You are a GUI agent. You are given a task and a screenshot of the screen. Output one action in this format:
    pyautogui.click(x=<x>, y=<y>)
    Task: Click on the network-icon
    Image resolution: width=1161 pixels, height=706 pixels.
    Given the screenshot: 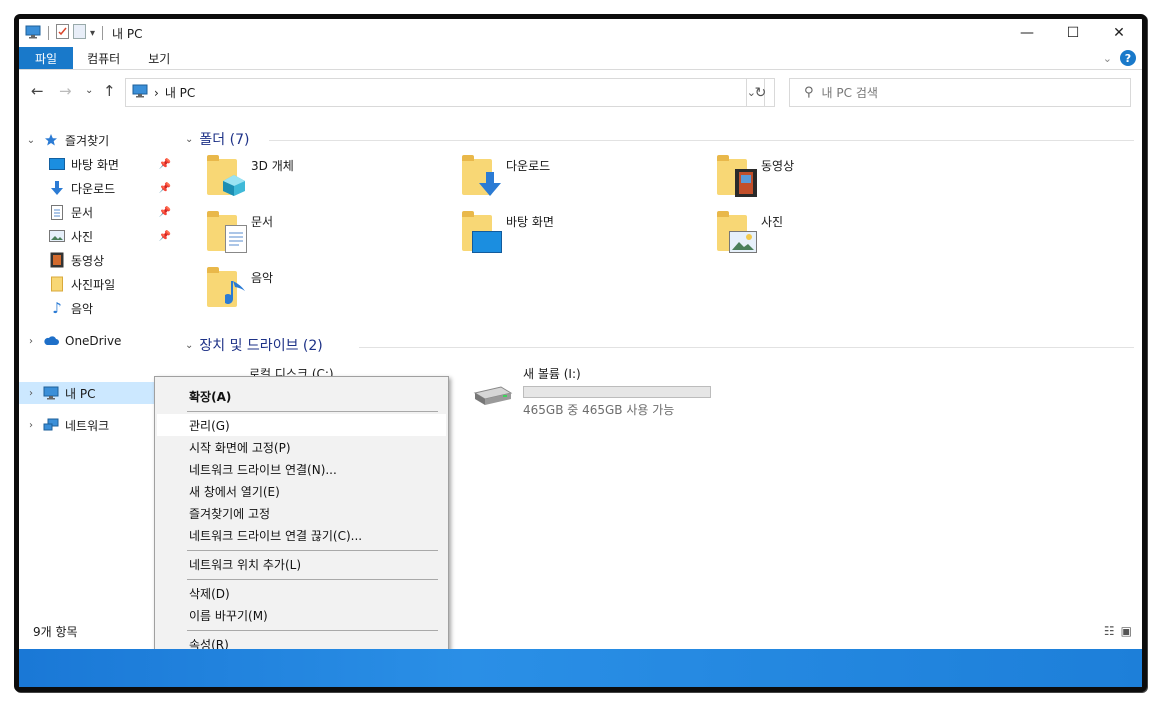 What is the action you would take?
    pyautogui.click(x=51, y=425)
    